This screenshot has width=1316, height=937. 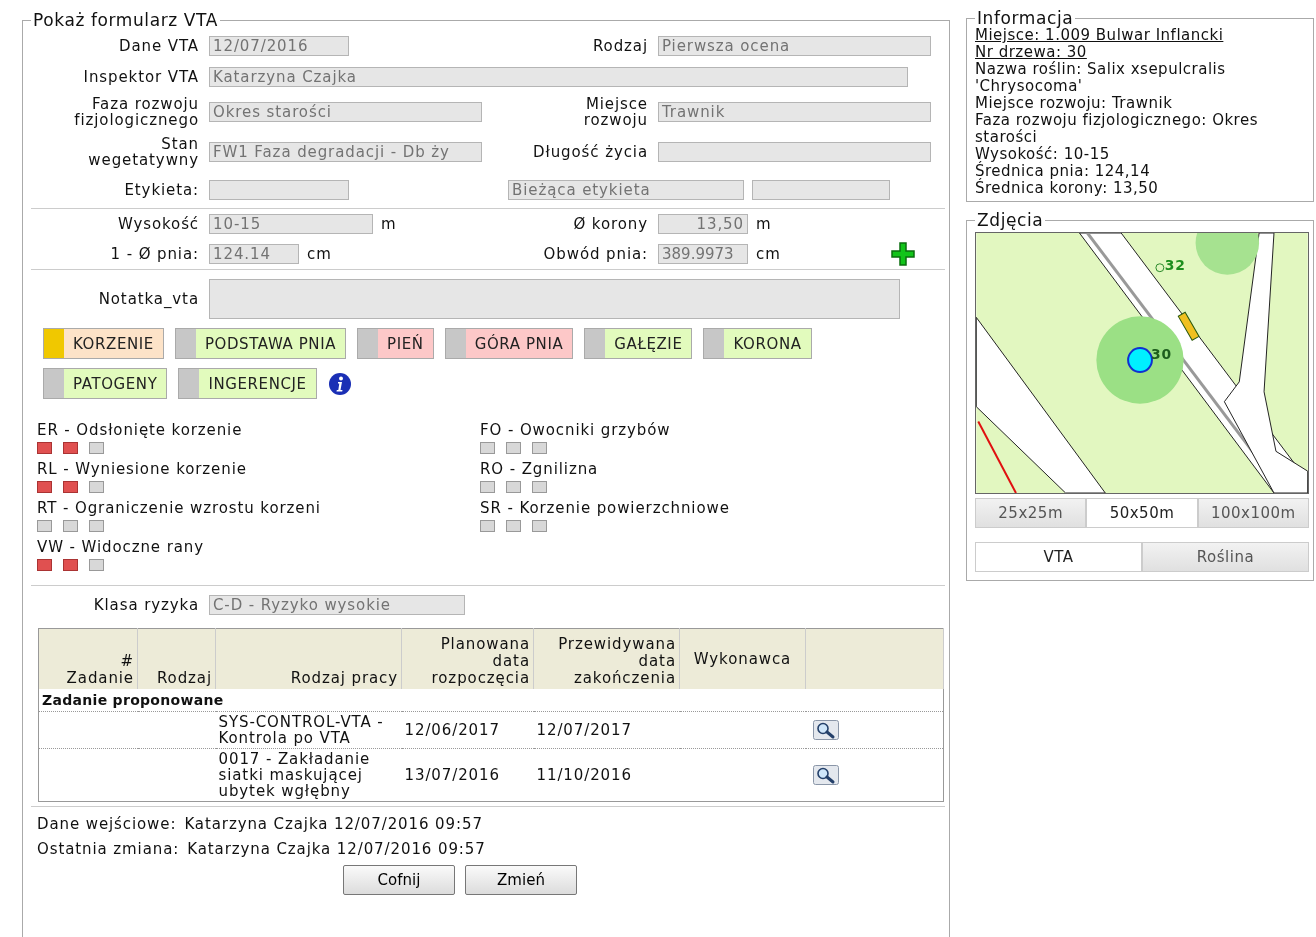 I want to click on category-button: KORONA, so click(x=757, y=343).